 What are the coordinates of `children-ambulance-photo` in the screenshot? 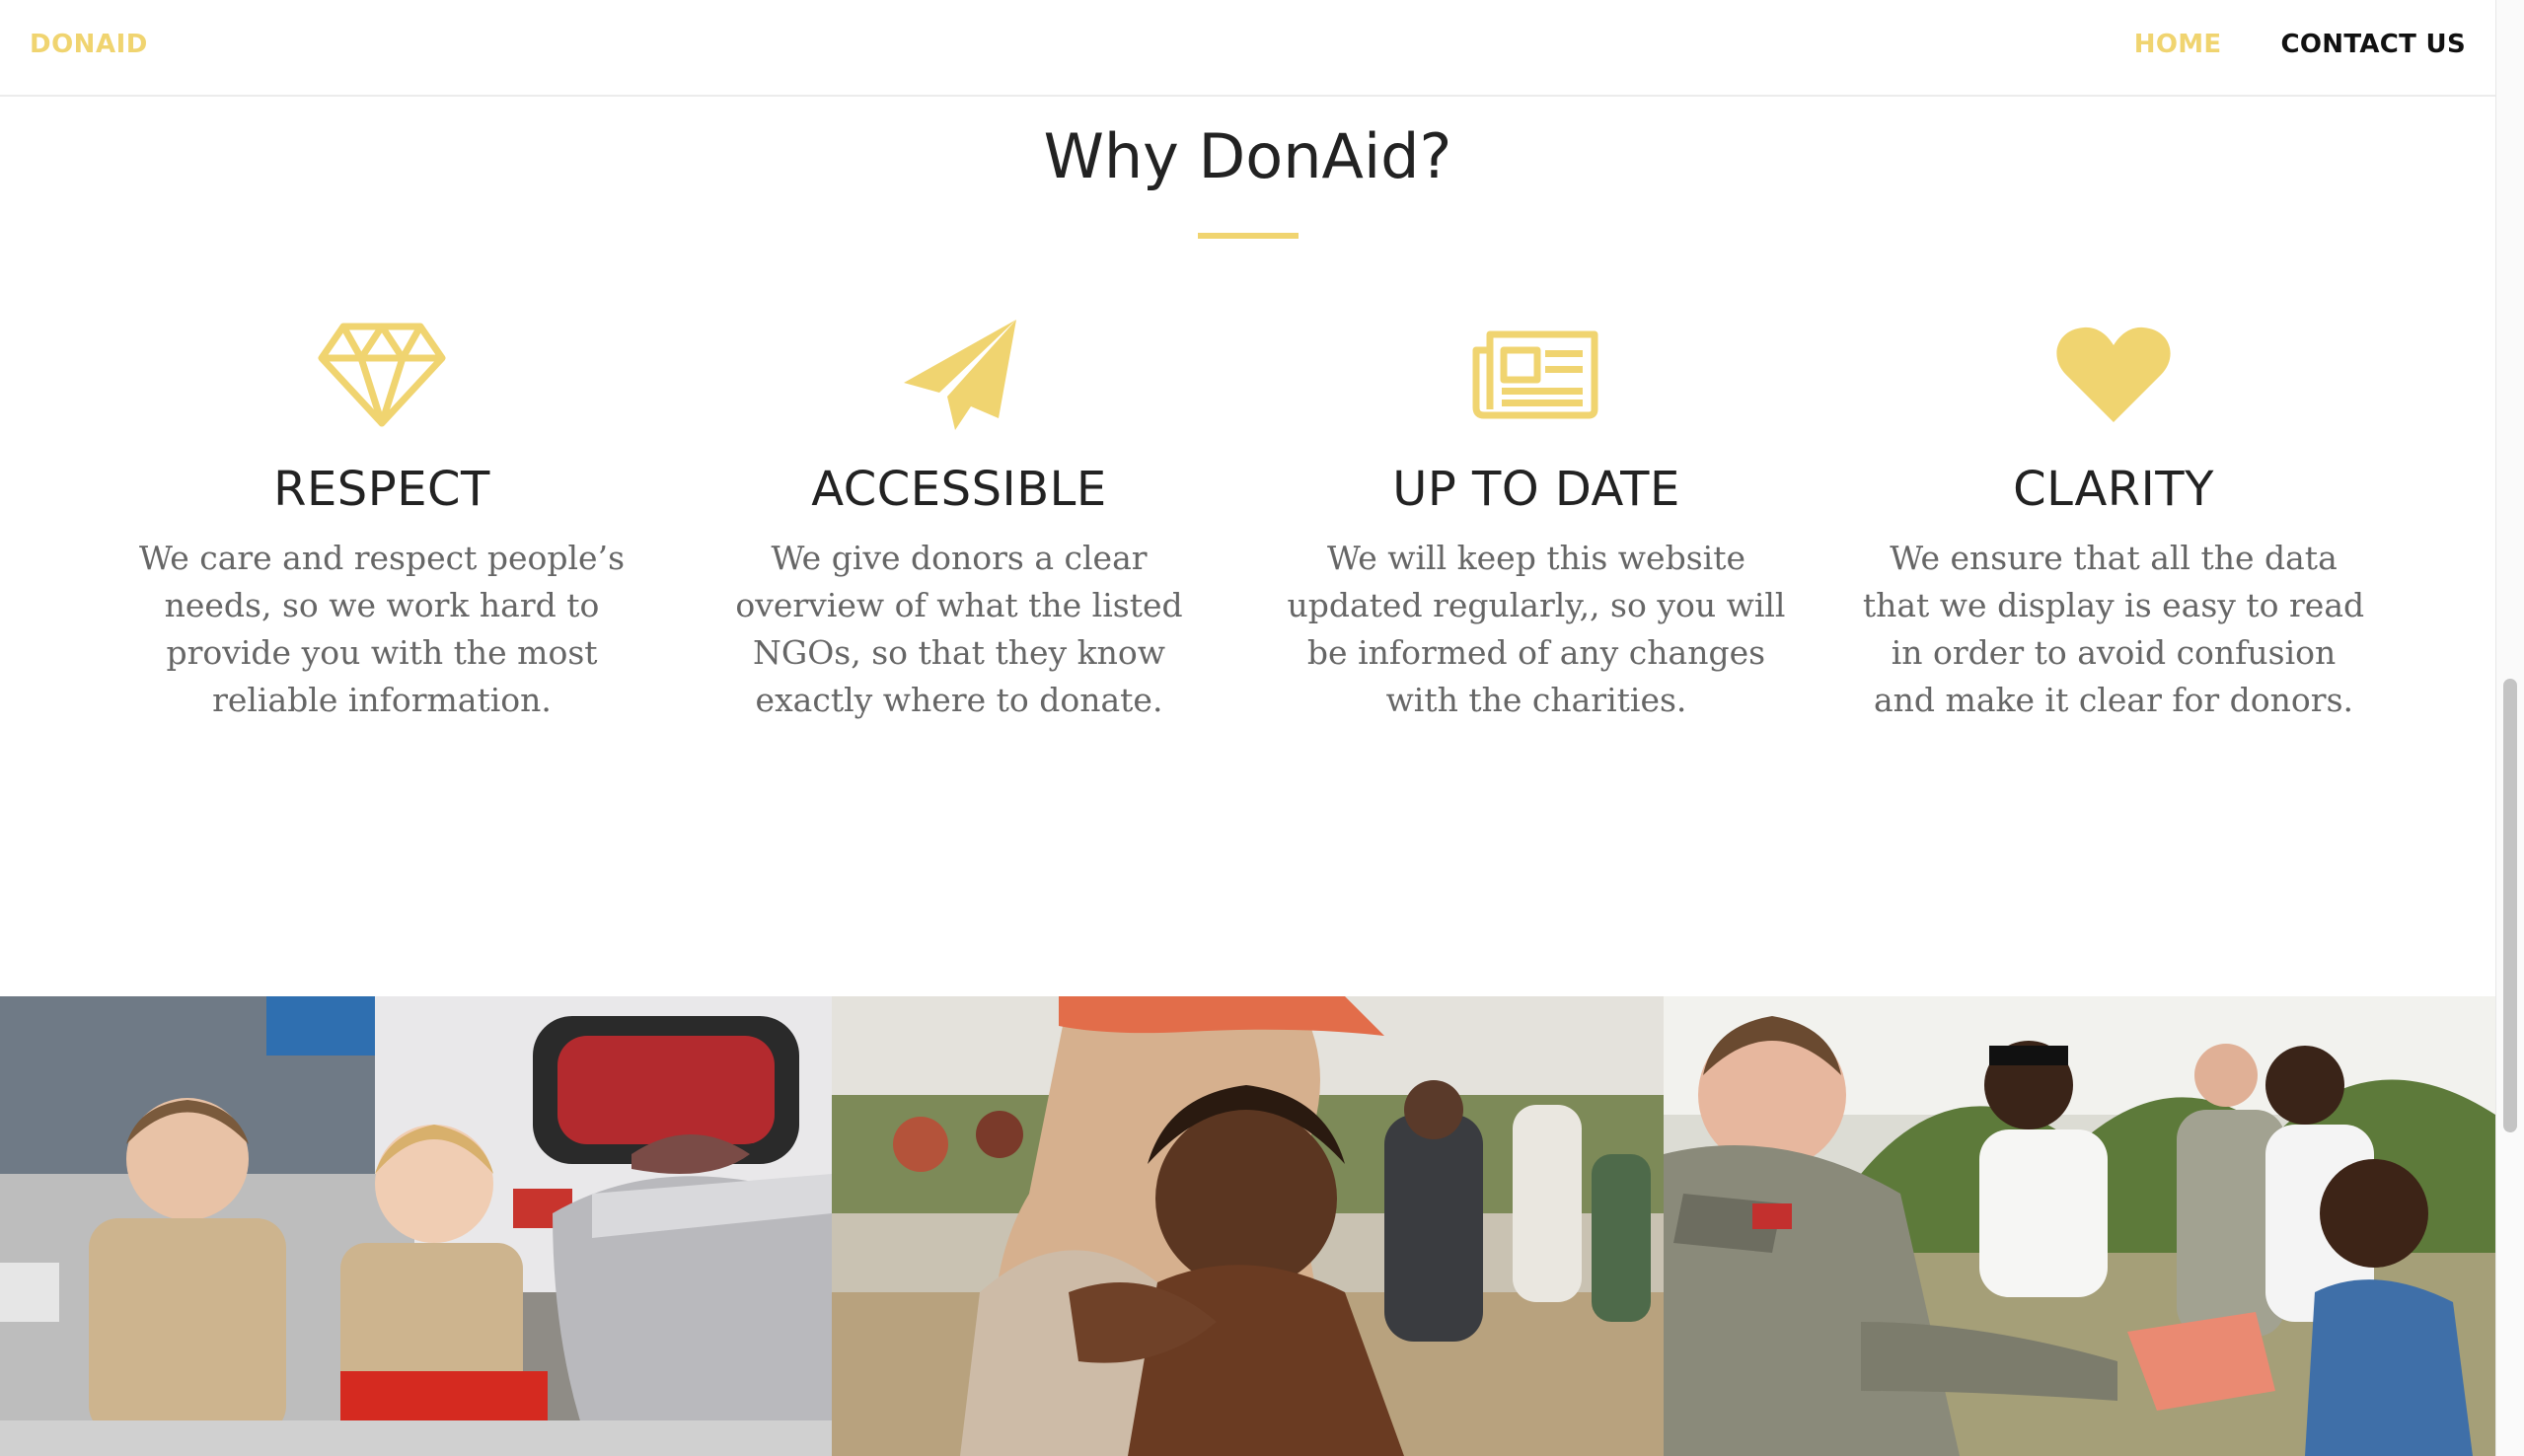 It's located at (416, 1226).